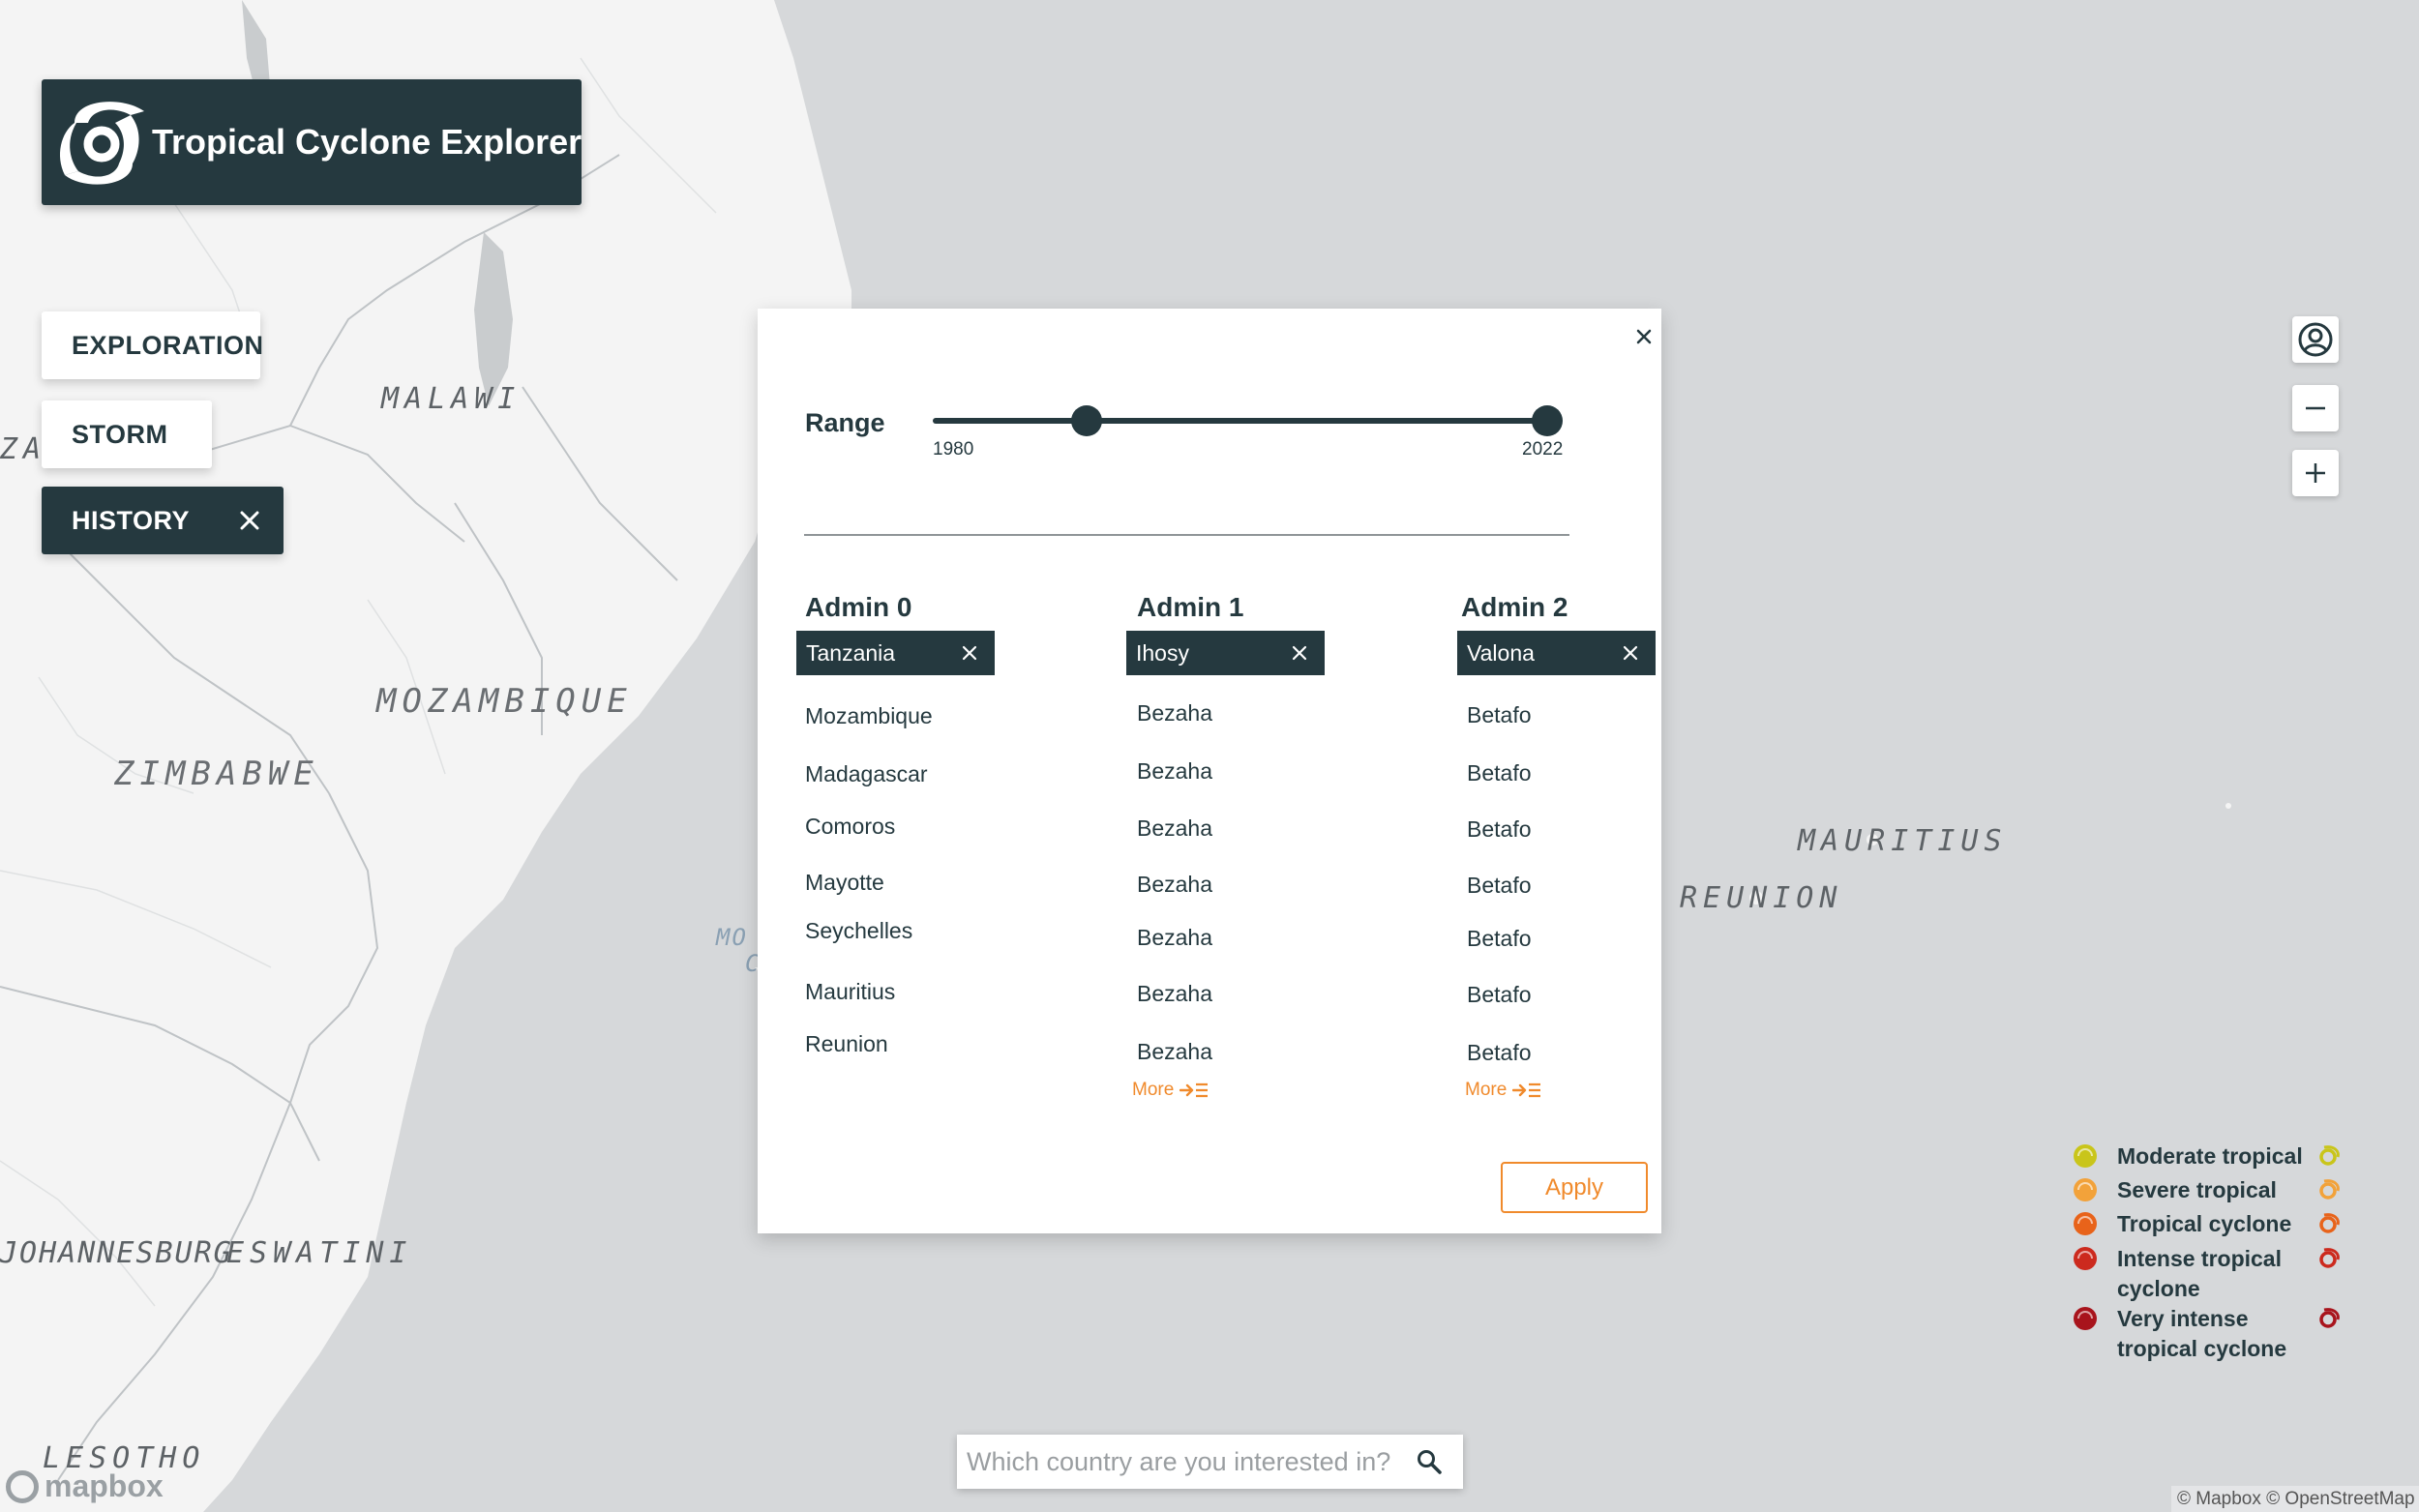 This screenshot has width=2419, height=1512. I want to click on very-intense-tropical-cyclone-swirl-icon, so click(2330, 1318).